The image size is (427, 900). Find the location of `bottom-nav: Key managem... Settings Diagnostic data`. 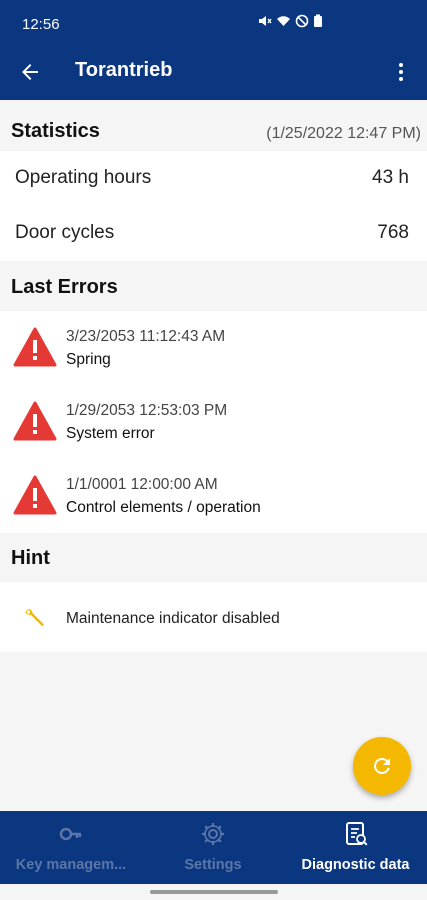

bottom-nav: Key managem... Settings Diagnostic data is located at coordinates (213, 847).